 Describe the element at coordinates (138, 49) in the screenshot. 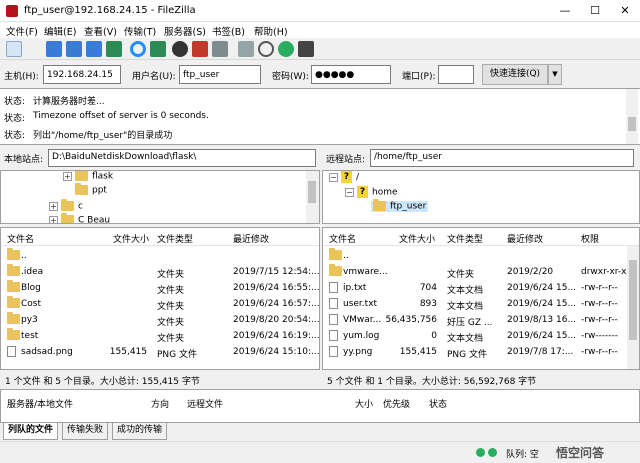

I see `refresh-icon` at that location.